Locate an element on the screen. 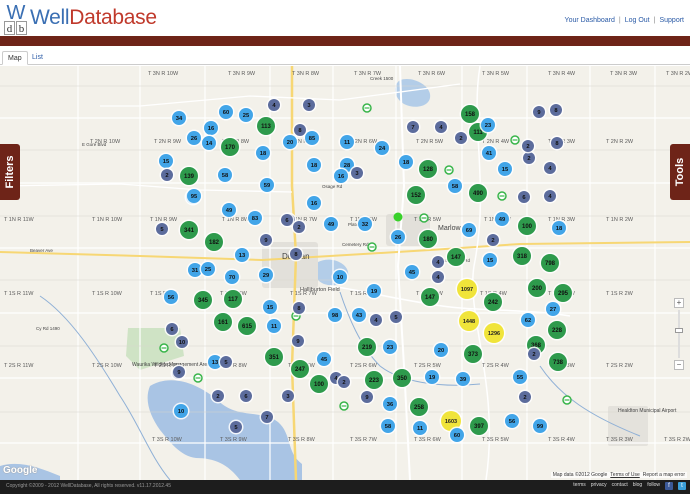 This screenshot has width=690, height=494. zoom-out-button: − is located at coordinates (679, 365).